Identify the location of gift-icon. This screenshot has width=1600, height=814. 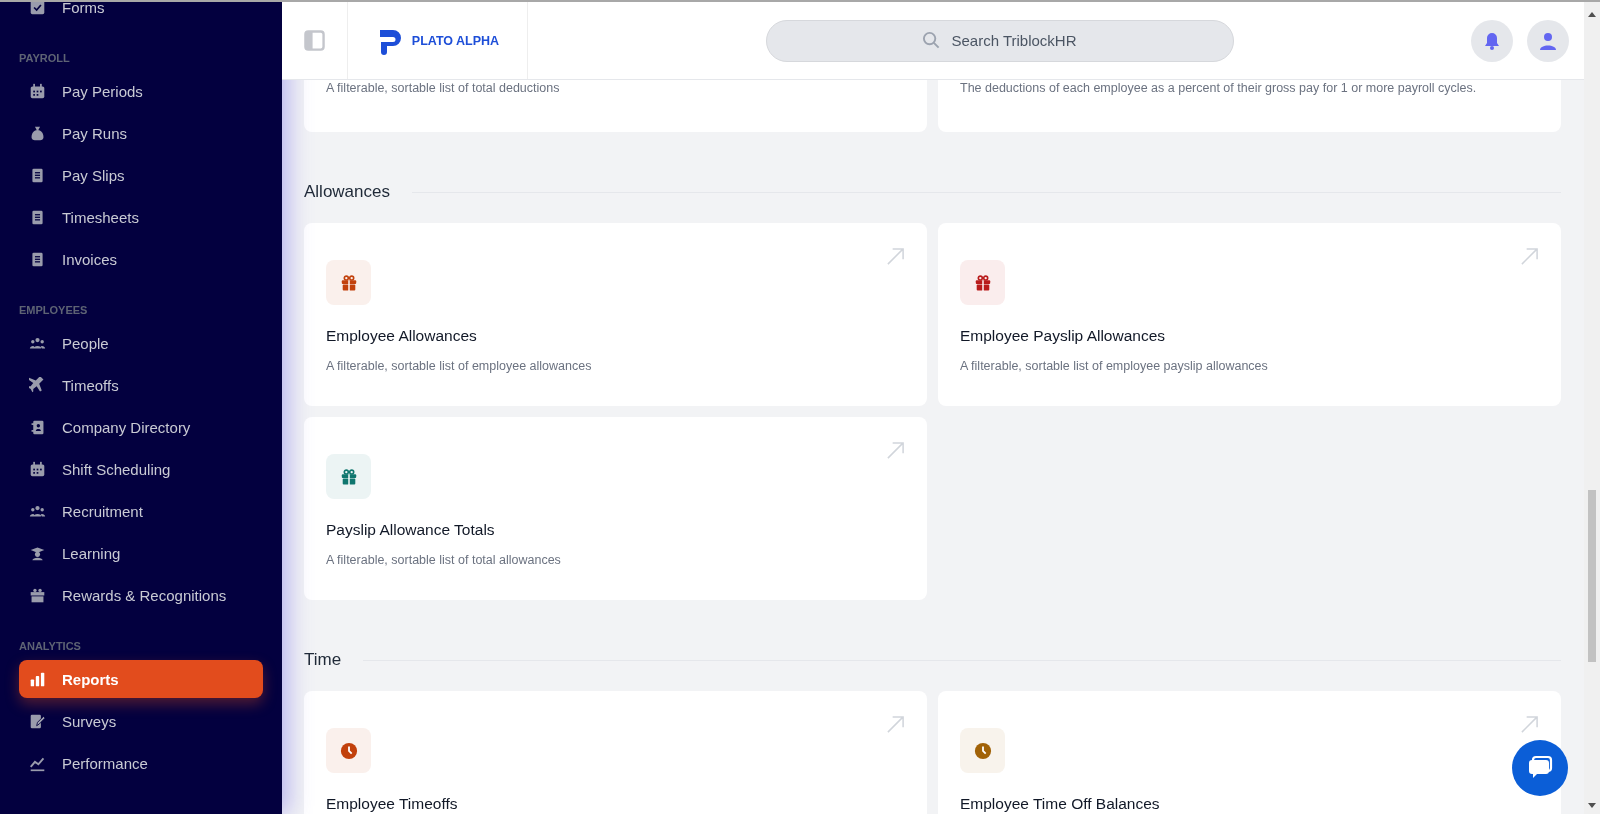
(37, 595).